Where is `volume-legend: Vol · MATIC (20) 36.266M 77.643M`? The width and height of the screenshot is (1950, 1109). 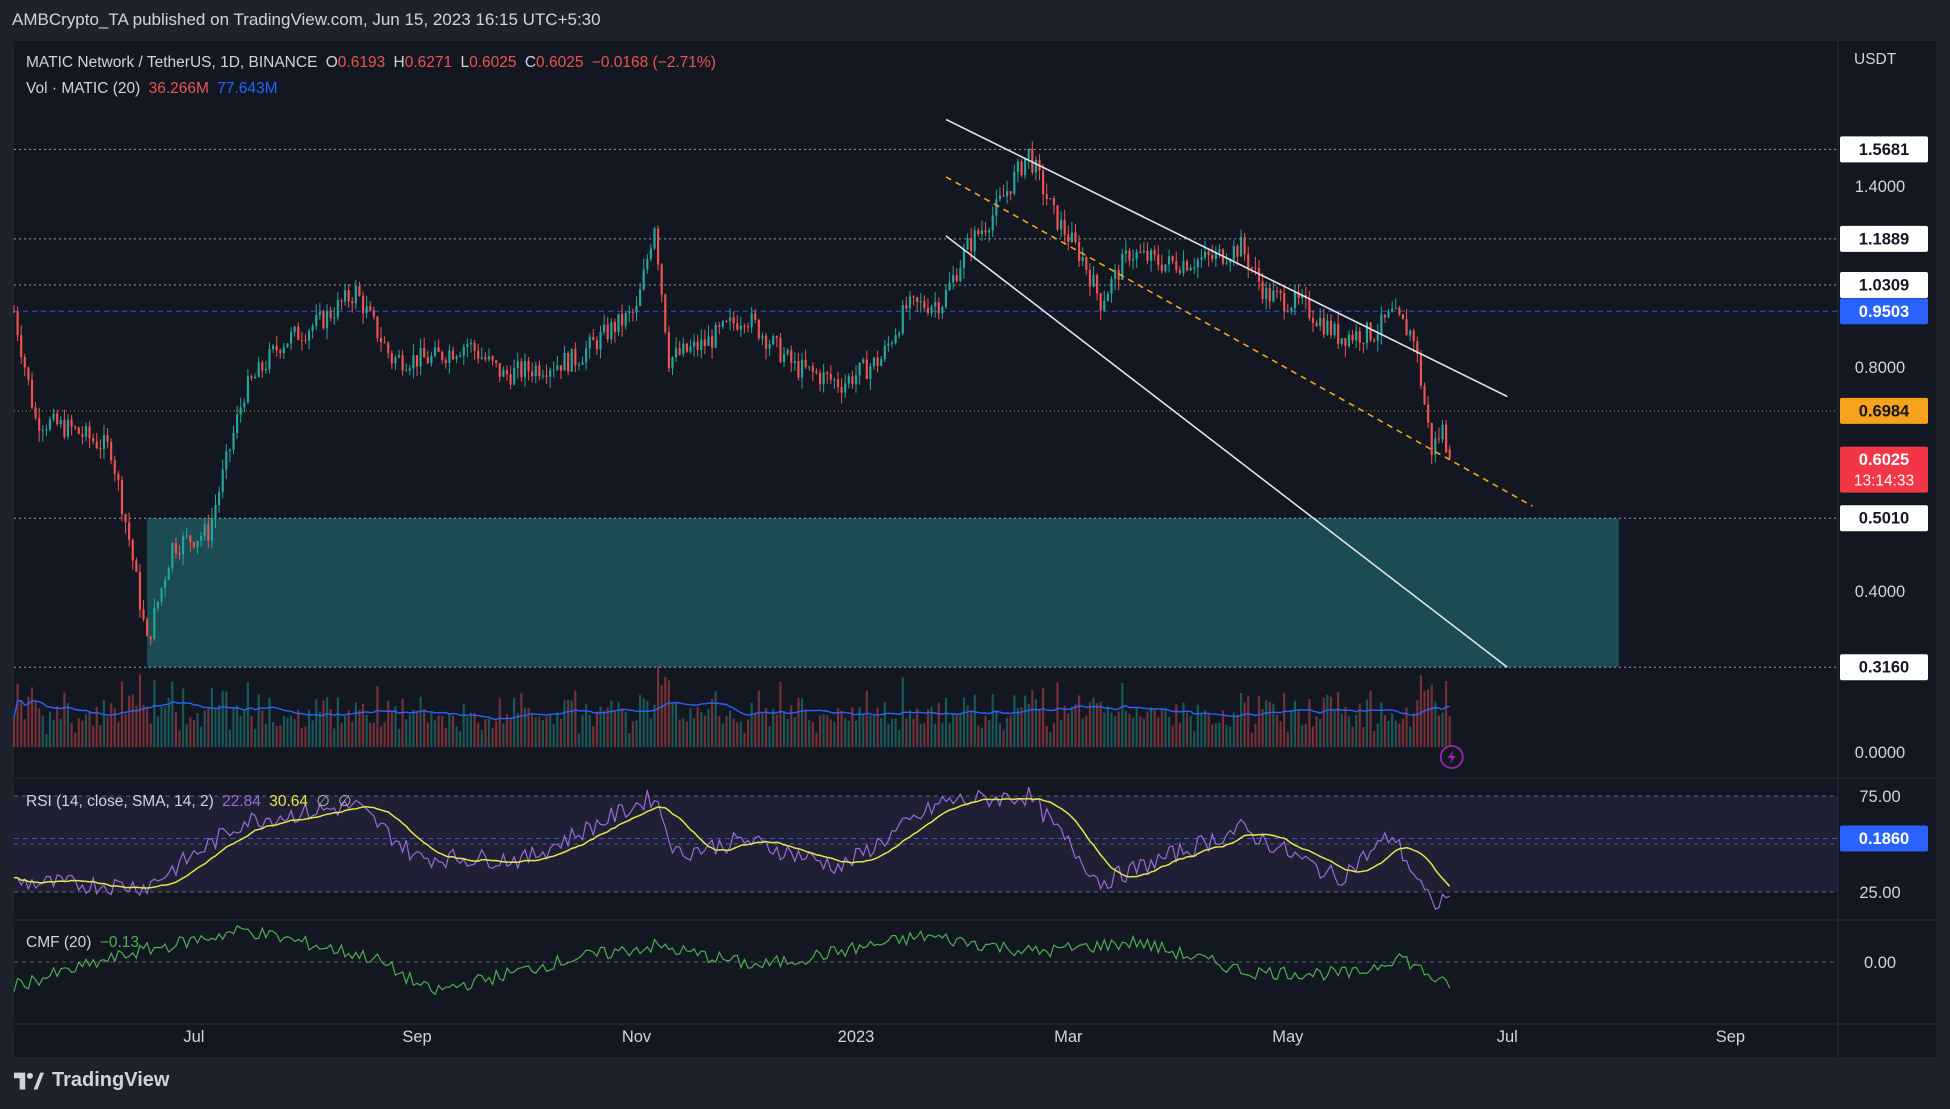
volume-legend: Vol · MATIC (20) 36.266M 77.643M is located at coordinates (154, 89).